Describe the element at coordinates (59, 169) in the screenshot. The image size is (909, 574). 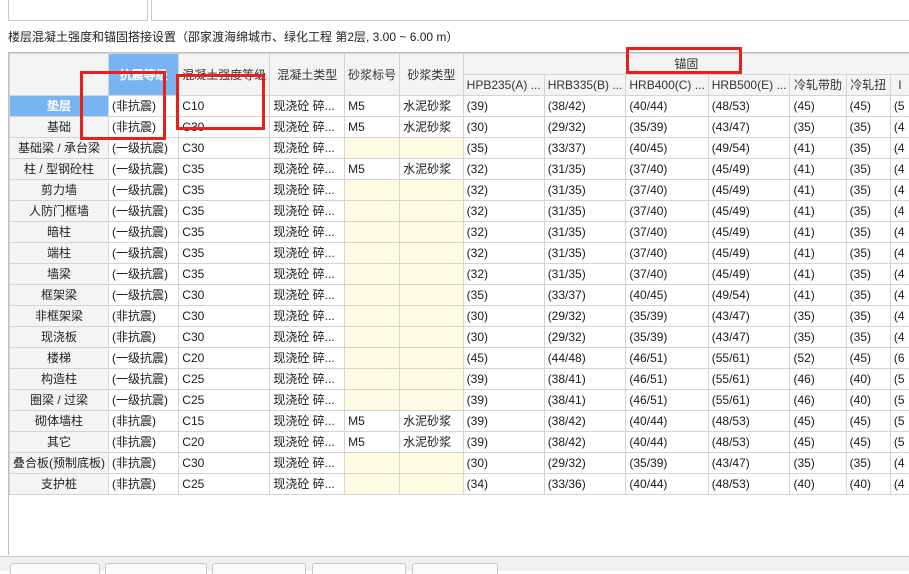
I see `row-header: 柱 / 型钢砼柱` at that location.